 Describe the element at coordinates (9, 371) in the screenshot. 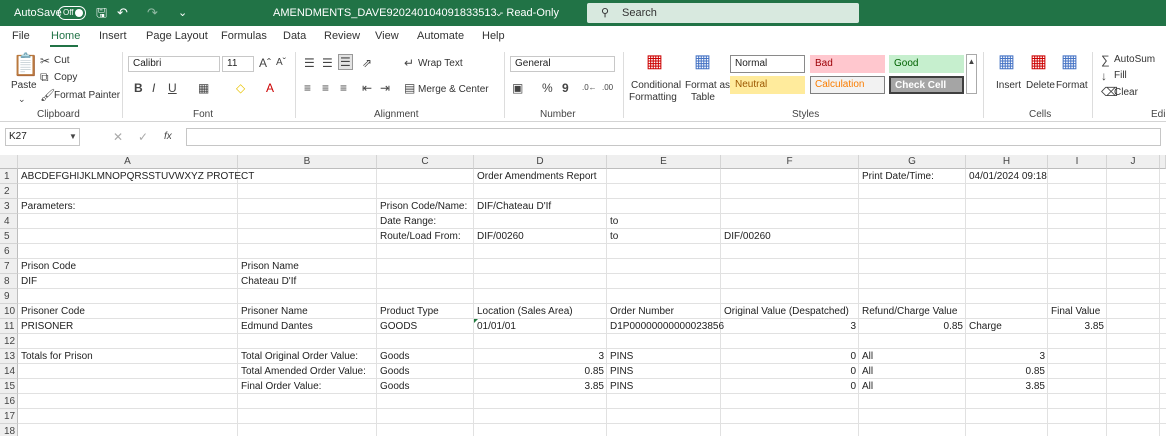

I see `row-header-14: 14` at that location.